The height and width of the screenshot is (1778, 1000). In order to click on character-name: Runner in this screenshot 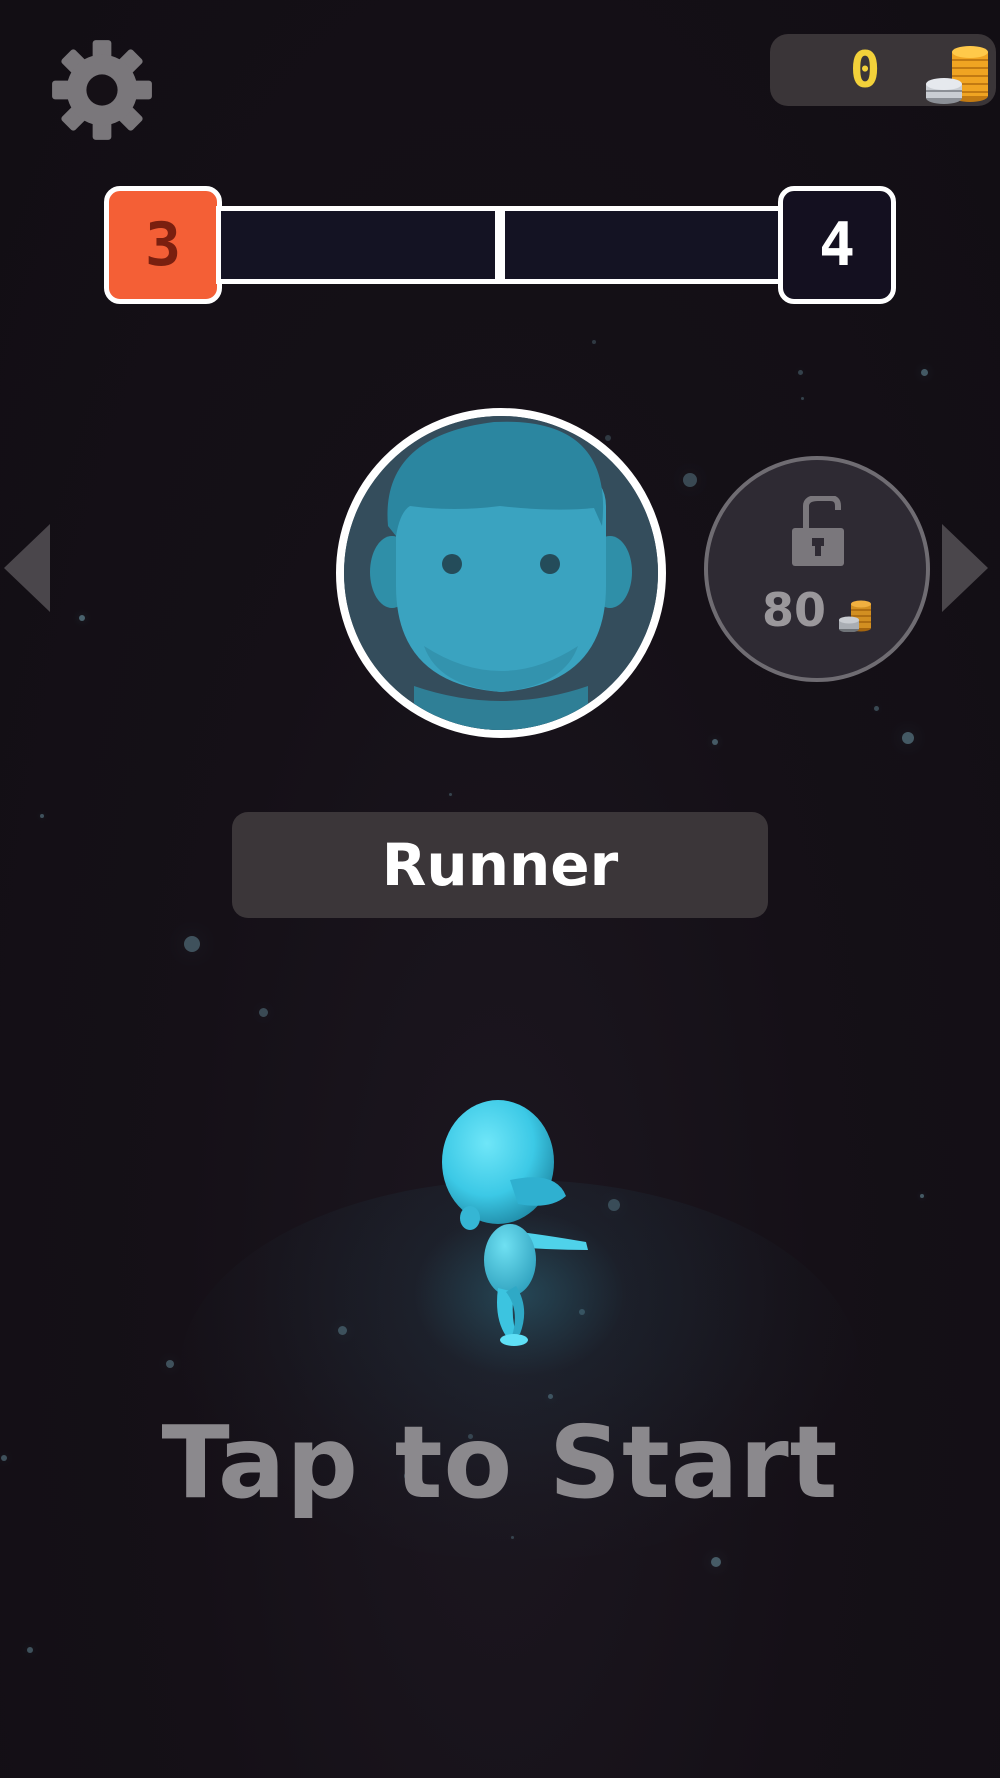, I will do `click(500, 865)`.